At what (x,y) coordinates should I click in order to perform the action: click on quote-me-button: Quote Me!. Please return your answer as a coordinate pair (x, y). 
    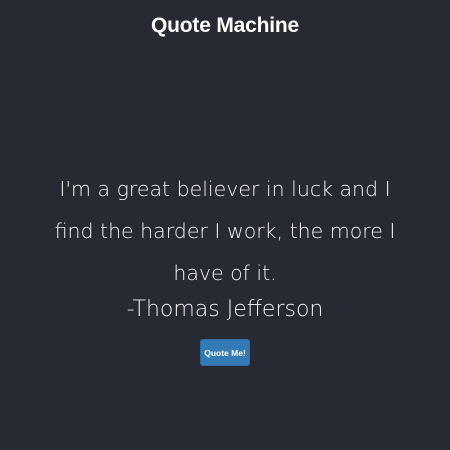
    Looking at the image, I should click on (225, 352).